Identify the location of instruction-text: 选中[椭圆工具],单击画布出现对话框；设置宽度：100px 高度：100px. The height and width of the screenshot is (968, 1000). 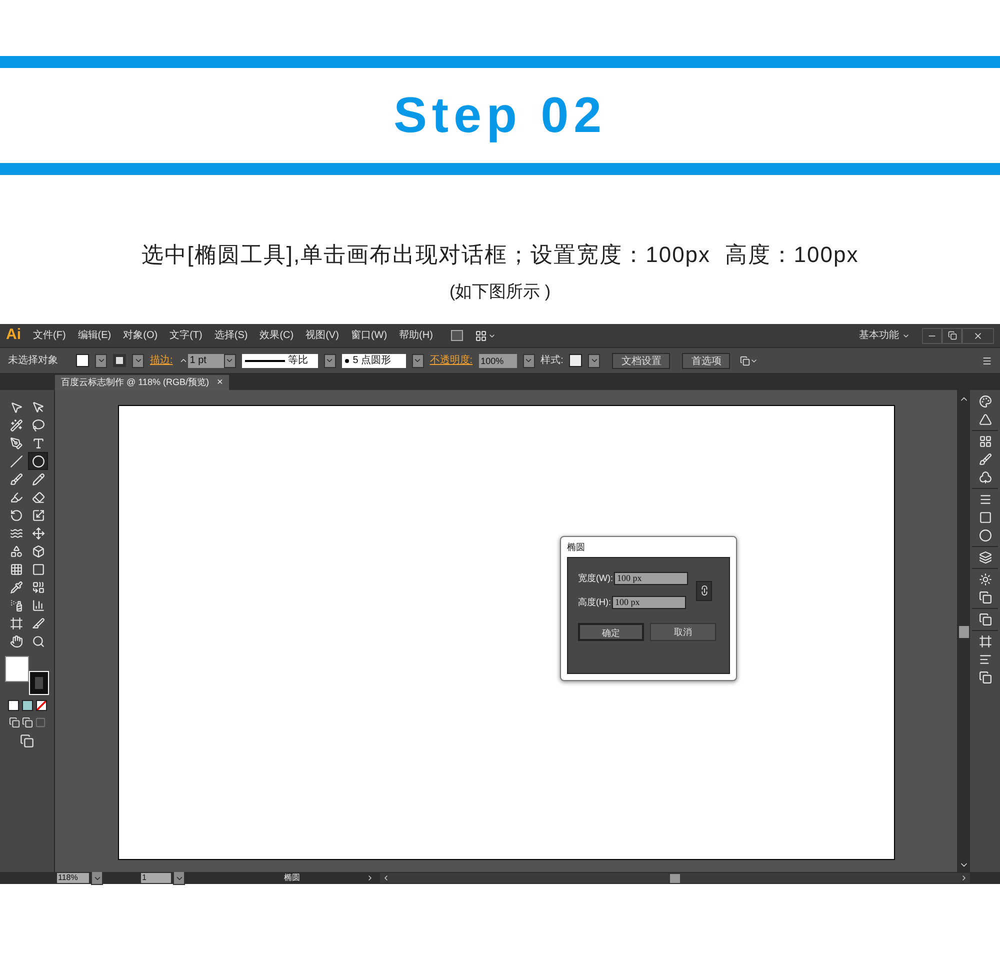
(500, 254).